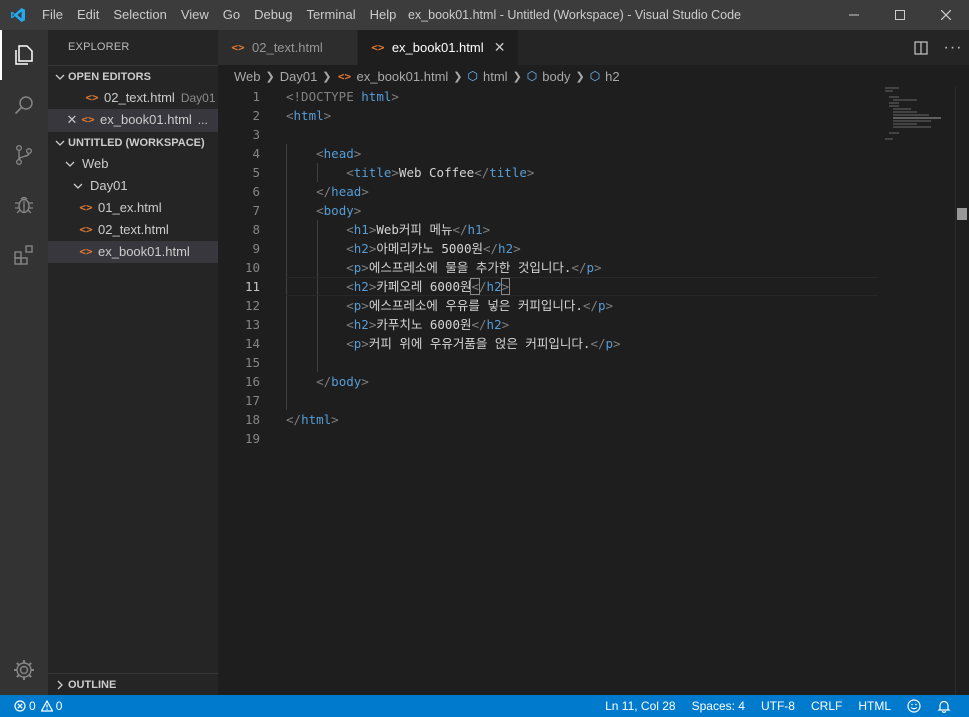 This screenshot has height=717, width=969. I want to click on encoding: UTF-8, so click(778, 706).